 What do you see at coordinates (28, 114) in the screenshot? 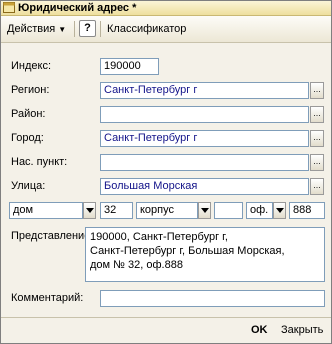
I see `district-label: Район:` at bounding box center [28, 114].